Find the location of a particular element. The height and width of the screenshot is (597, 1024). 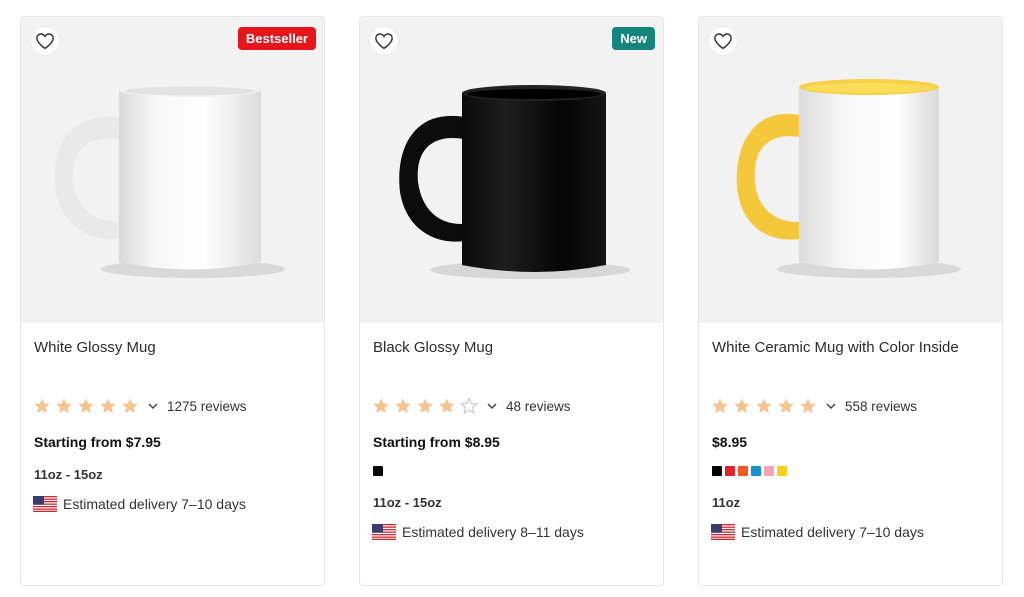

review-count: 48 reviews is located at coordinates (538, 406).